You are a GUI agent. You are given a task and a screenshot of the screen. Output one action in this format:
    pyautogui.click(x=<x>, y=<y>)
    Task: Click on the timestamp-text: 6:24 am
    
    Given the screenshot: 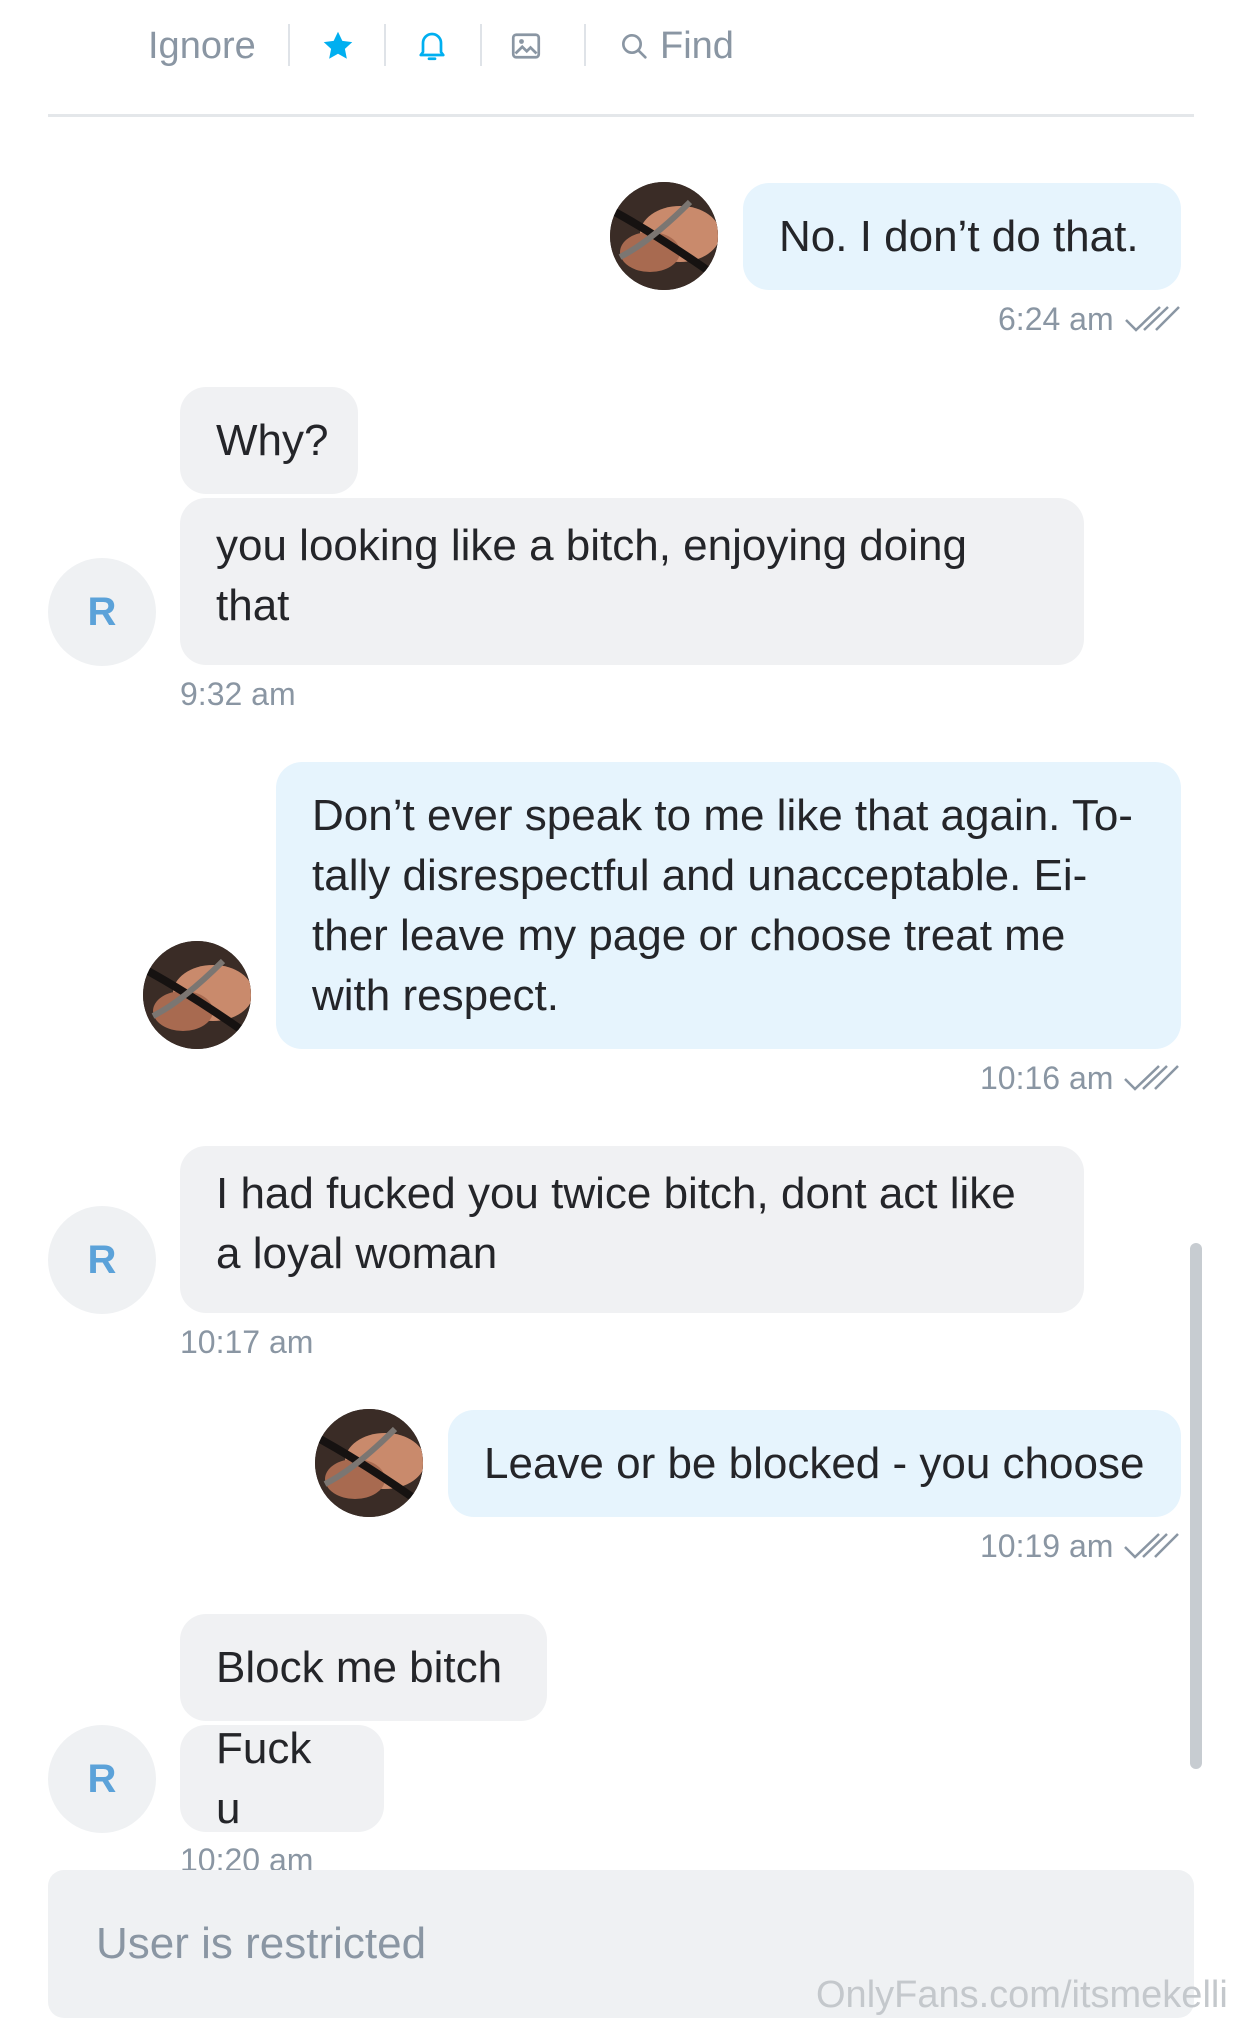 What is the action you would take?
    pyautogui.click(x=1056, y=319)
    